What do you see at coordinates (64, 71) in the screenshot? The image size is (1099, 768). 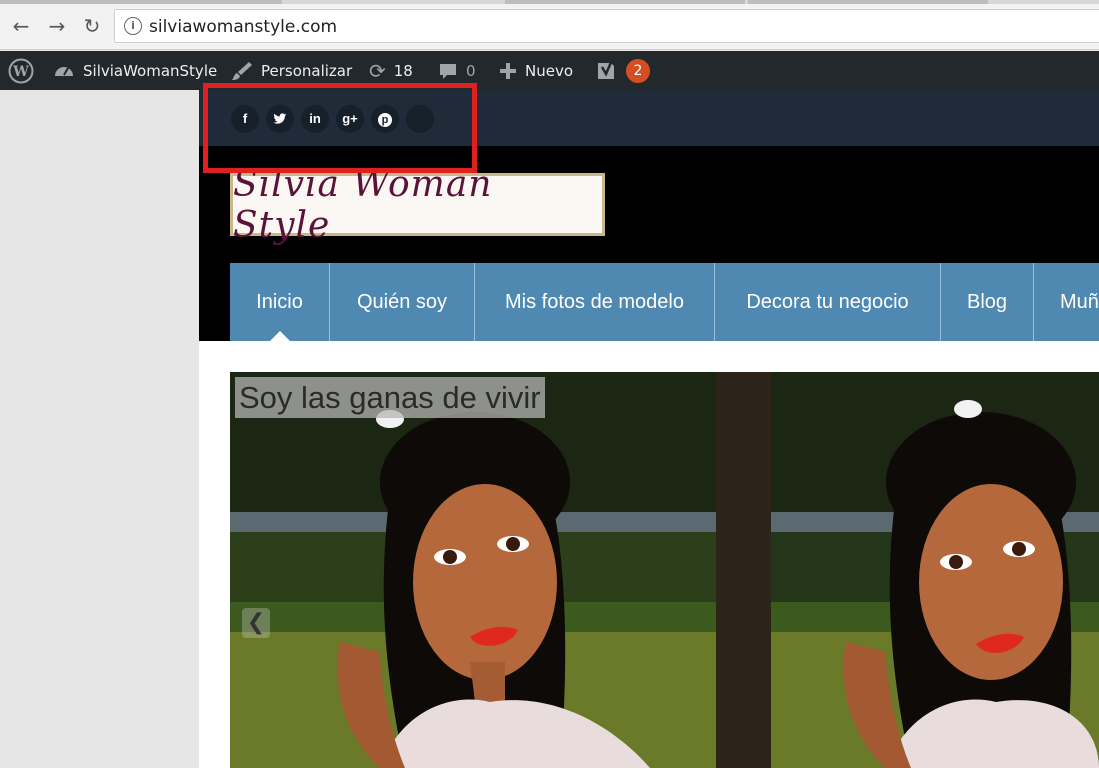 I see `dashboard-icon` at bounding box center [64, 71].